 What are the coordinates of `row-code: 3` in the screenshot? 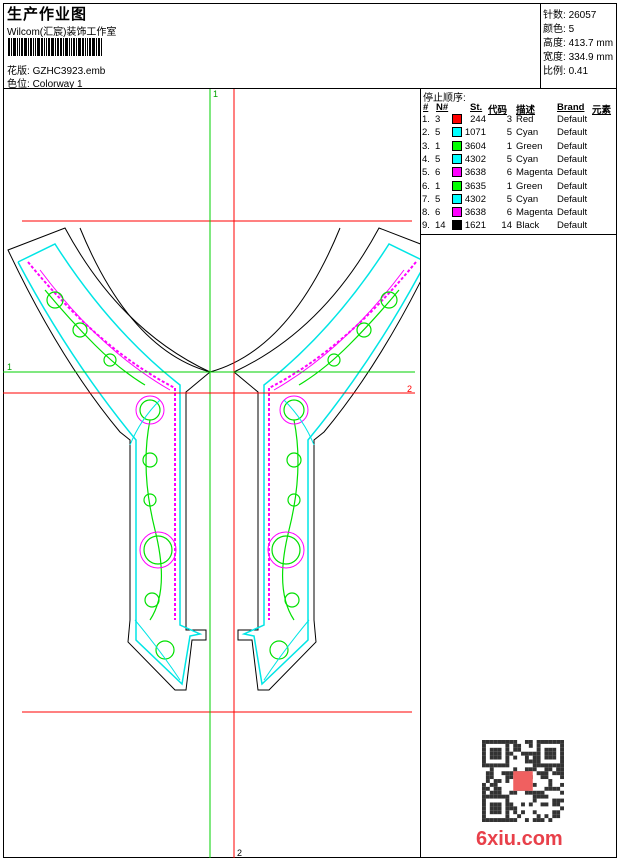 It's located at (509, 119).